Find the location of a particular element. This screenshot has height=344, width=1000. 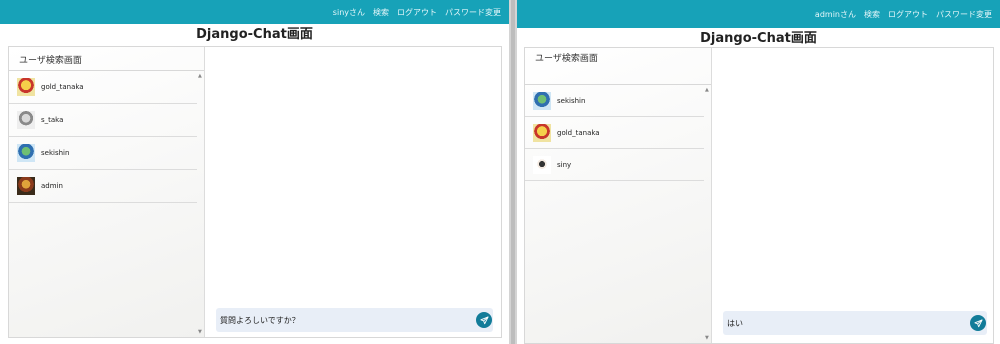

nav-username: adminさん is located at coordinates (835, 14).